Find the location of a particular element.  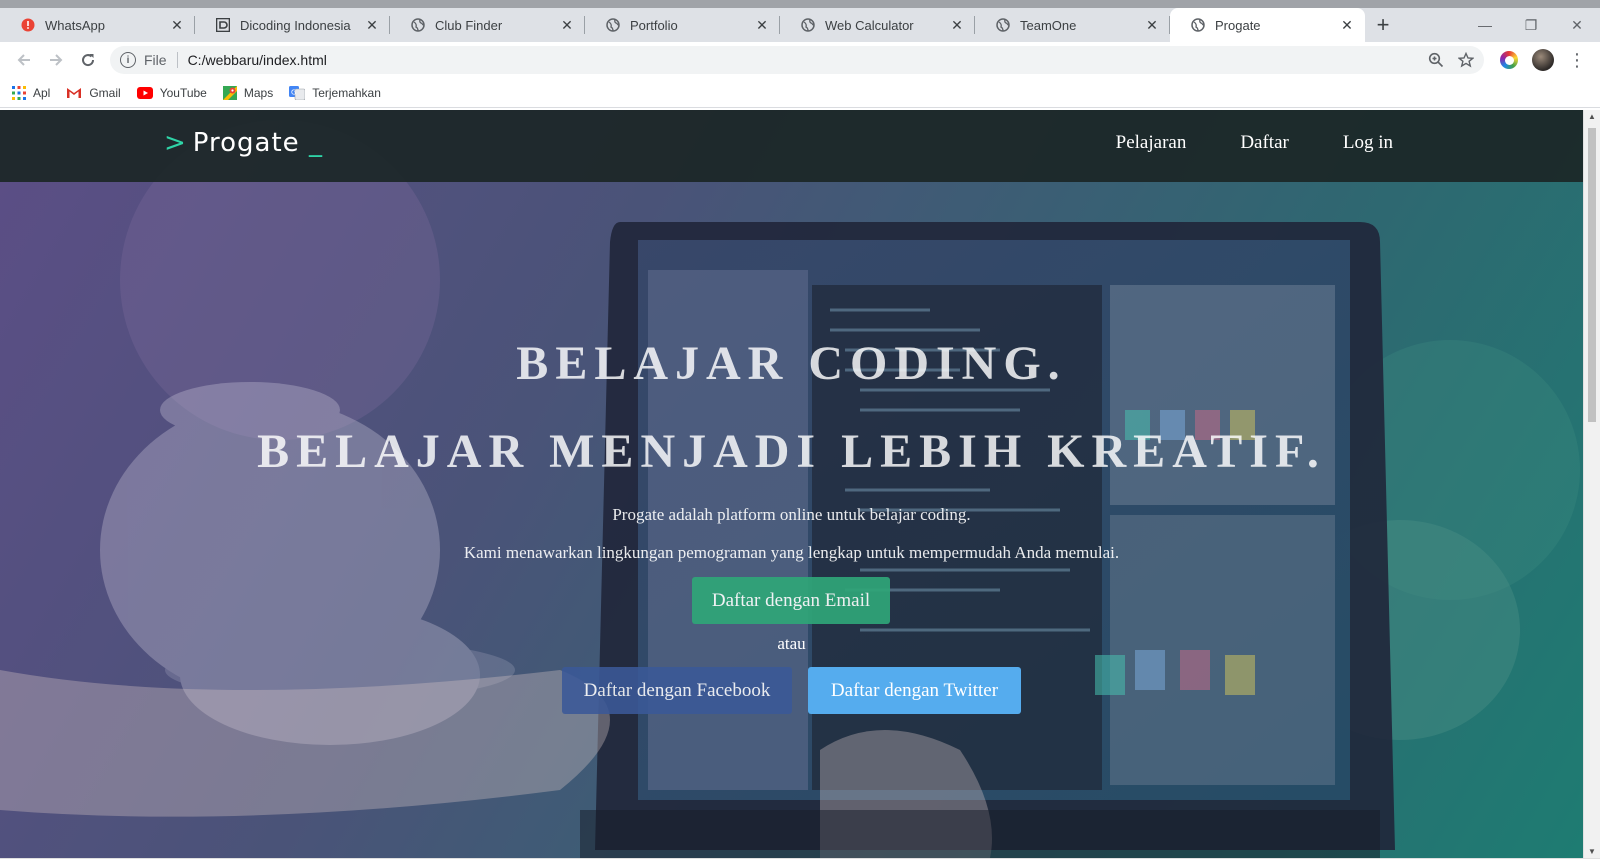

tab-web-calculator: Web Calculator ✕ is located at coordinates (877, 25).